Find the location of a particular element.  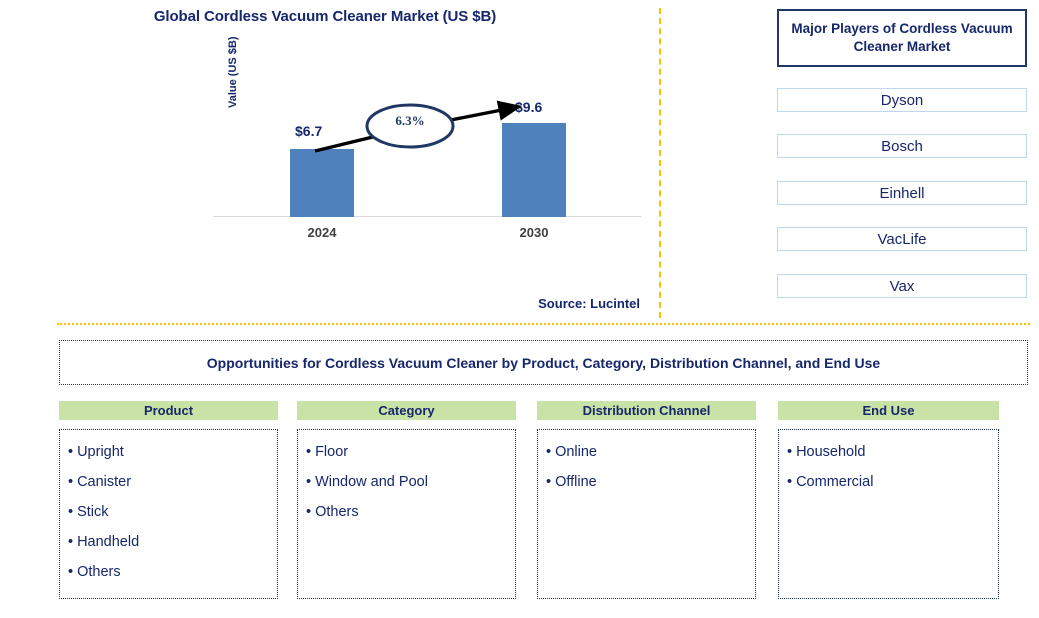

horizontal-divider is located at coordinates (543, 324).